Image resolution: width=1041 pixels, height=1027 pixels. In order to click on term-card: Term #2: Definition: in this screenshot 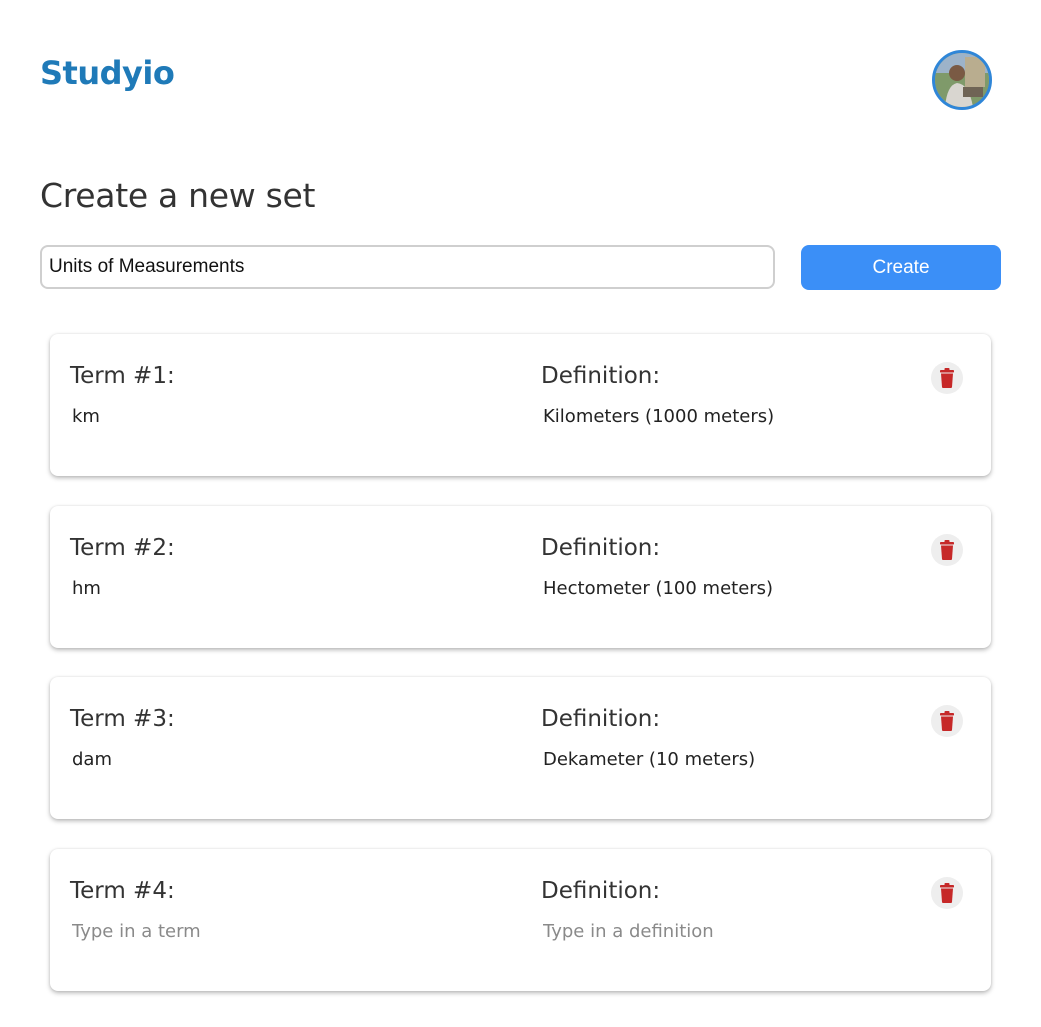, I will do `click(520, 577)`.